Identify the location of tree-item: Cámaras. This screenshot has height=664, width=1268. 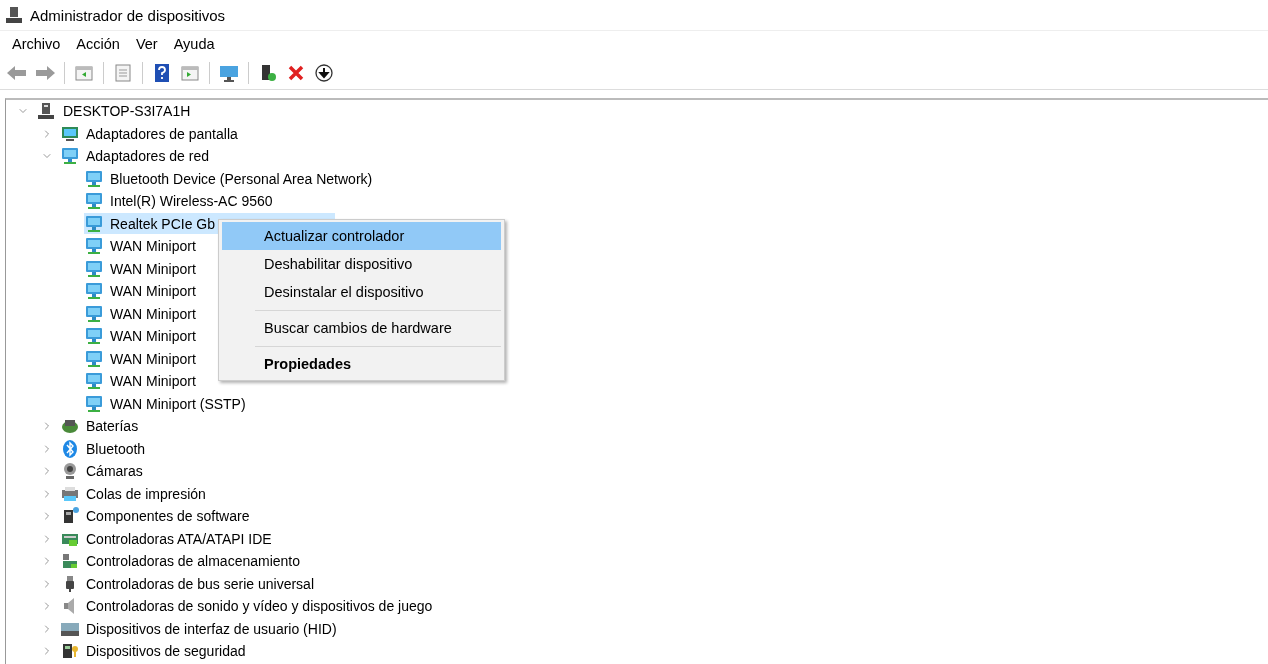
(103, 471).